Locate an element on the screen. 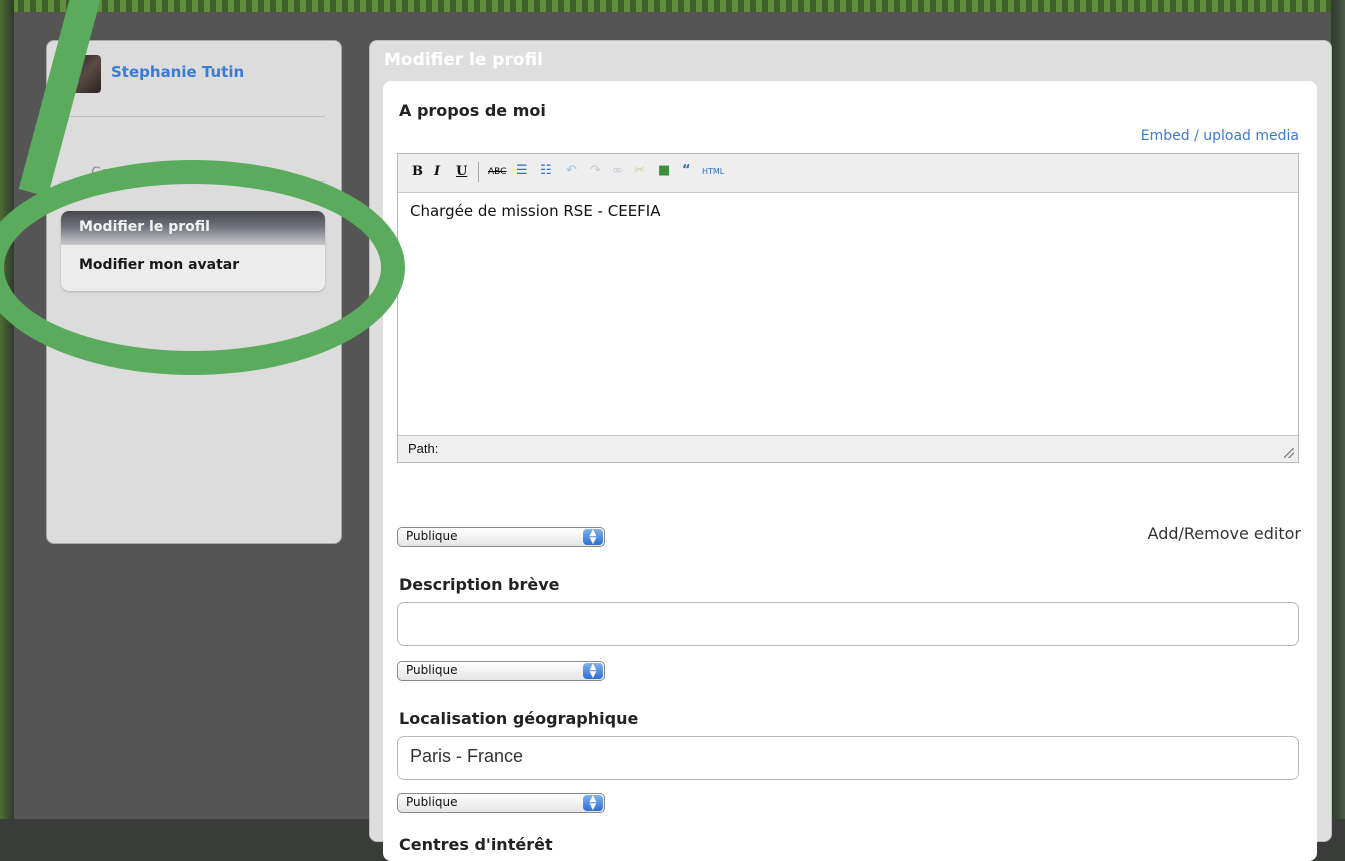  embed-upload-media-link: Embed / upload media is located at coordinates (1220, 136).